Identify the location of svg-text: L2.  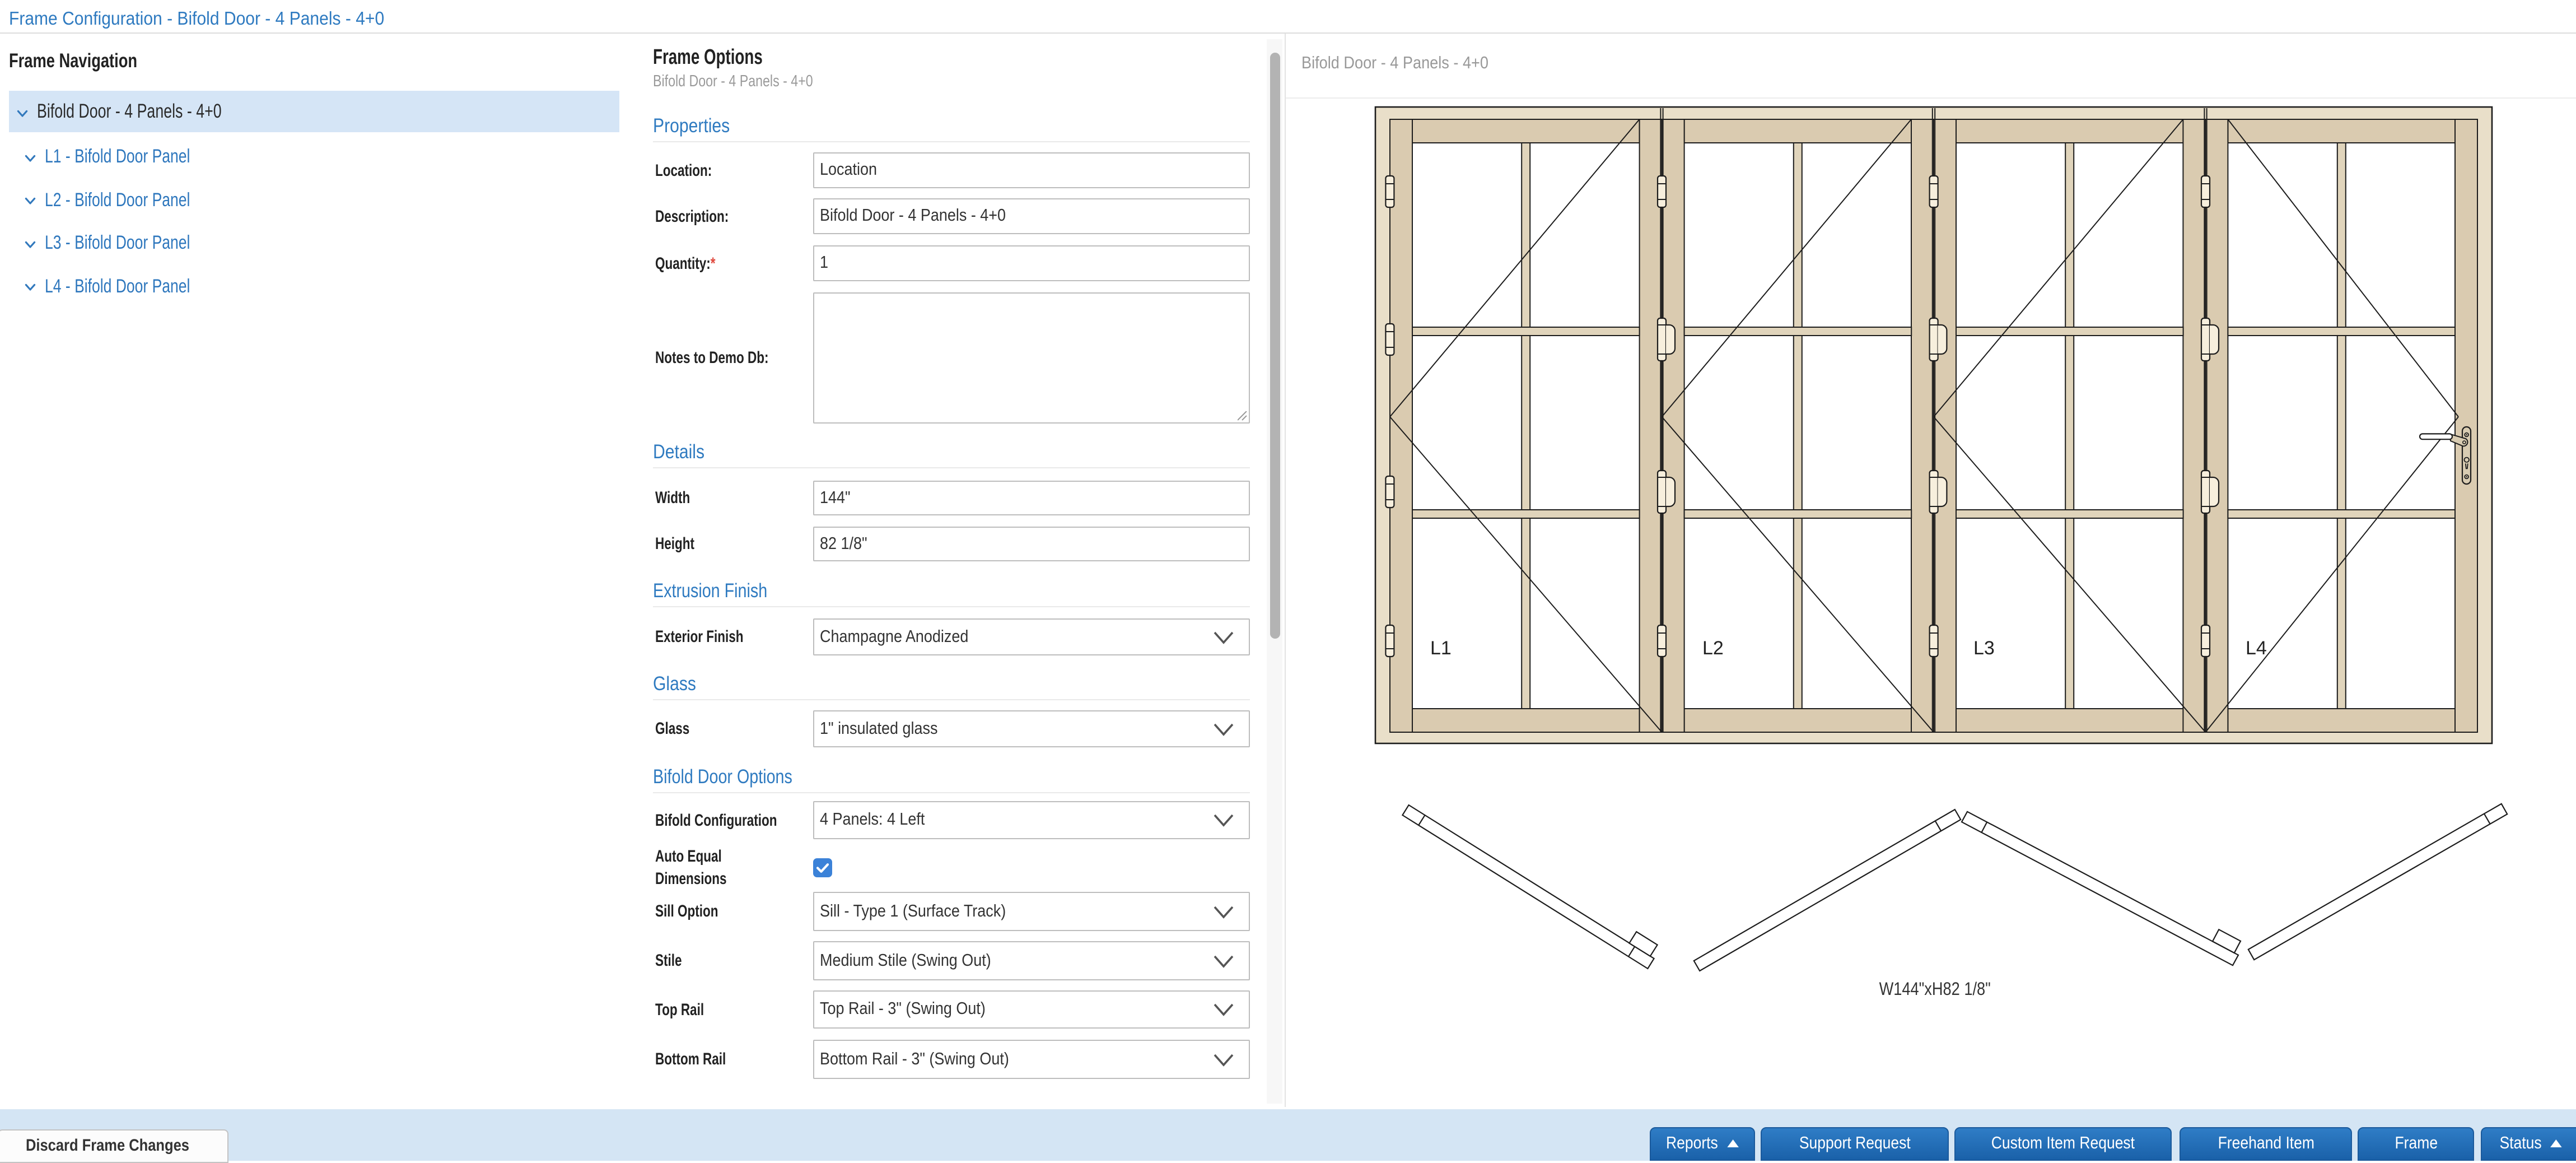
(1713, 649).